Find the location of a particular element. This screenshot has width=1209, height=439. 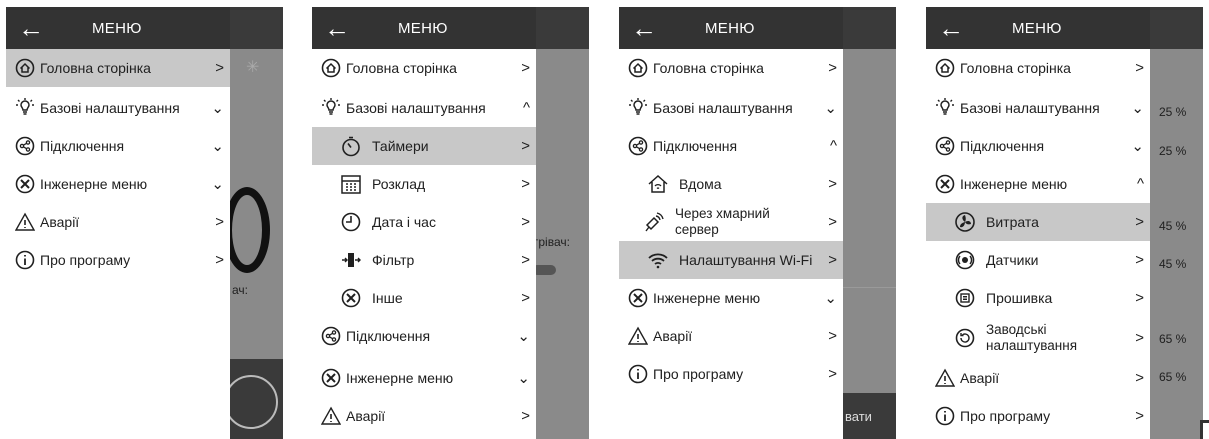

corner-fragment is located at coordinates (1204, 429).